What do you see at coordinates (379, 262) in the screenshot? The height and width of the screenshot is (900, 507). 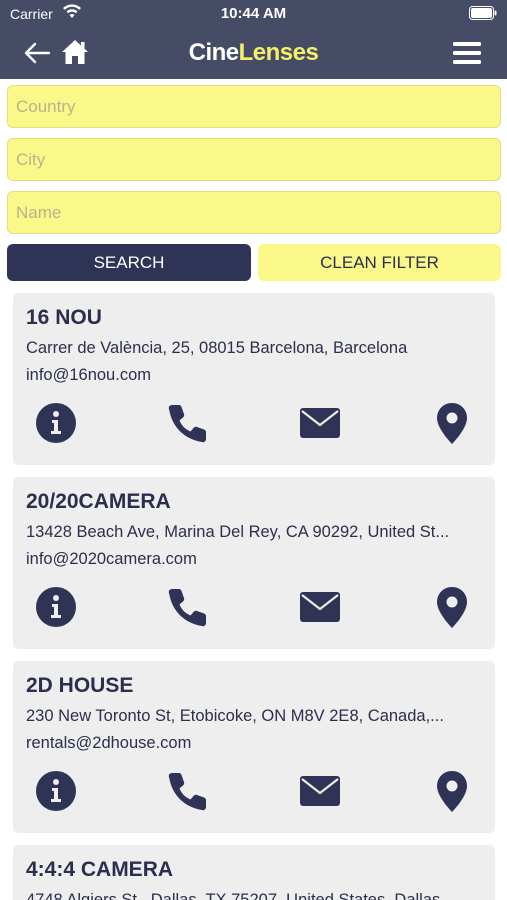 I see `clean-filter-button: CLEAN FILTER` at bounding box center [379, 262].